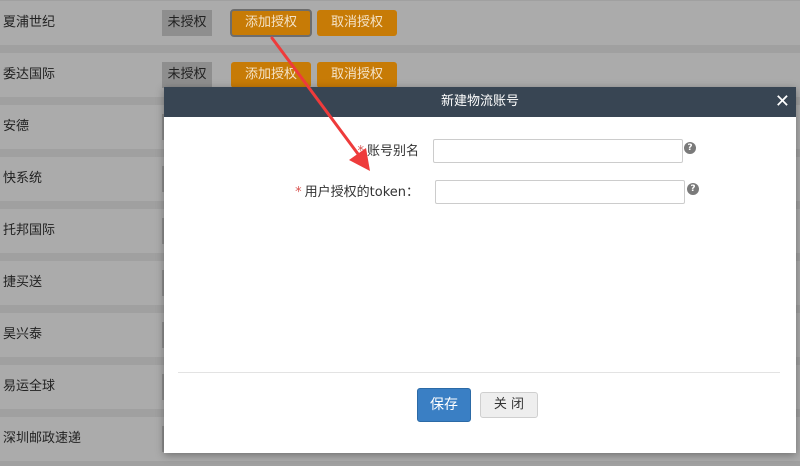 The width and height of the screenshot is (800, 466). What do you see at coordinates (23, 334) in the screenshot?
I see `carrier-name: 昊兴泰` at bounding box center [23, 334].